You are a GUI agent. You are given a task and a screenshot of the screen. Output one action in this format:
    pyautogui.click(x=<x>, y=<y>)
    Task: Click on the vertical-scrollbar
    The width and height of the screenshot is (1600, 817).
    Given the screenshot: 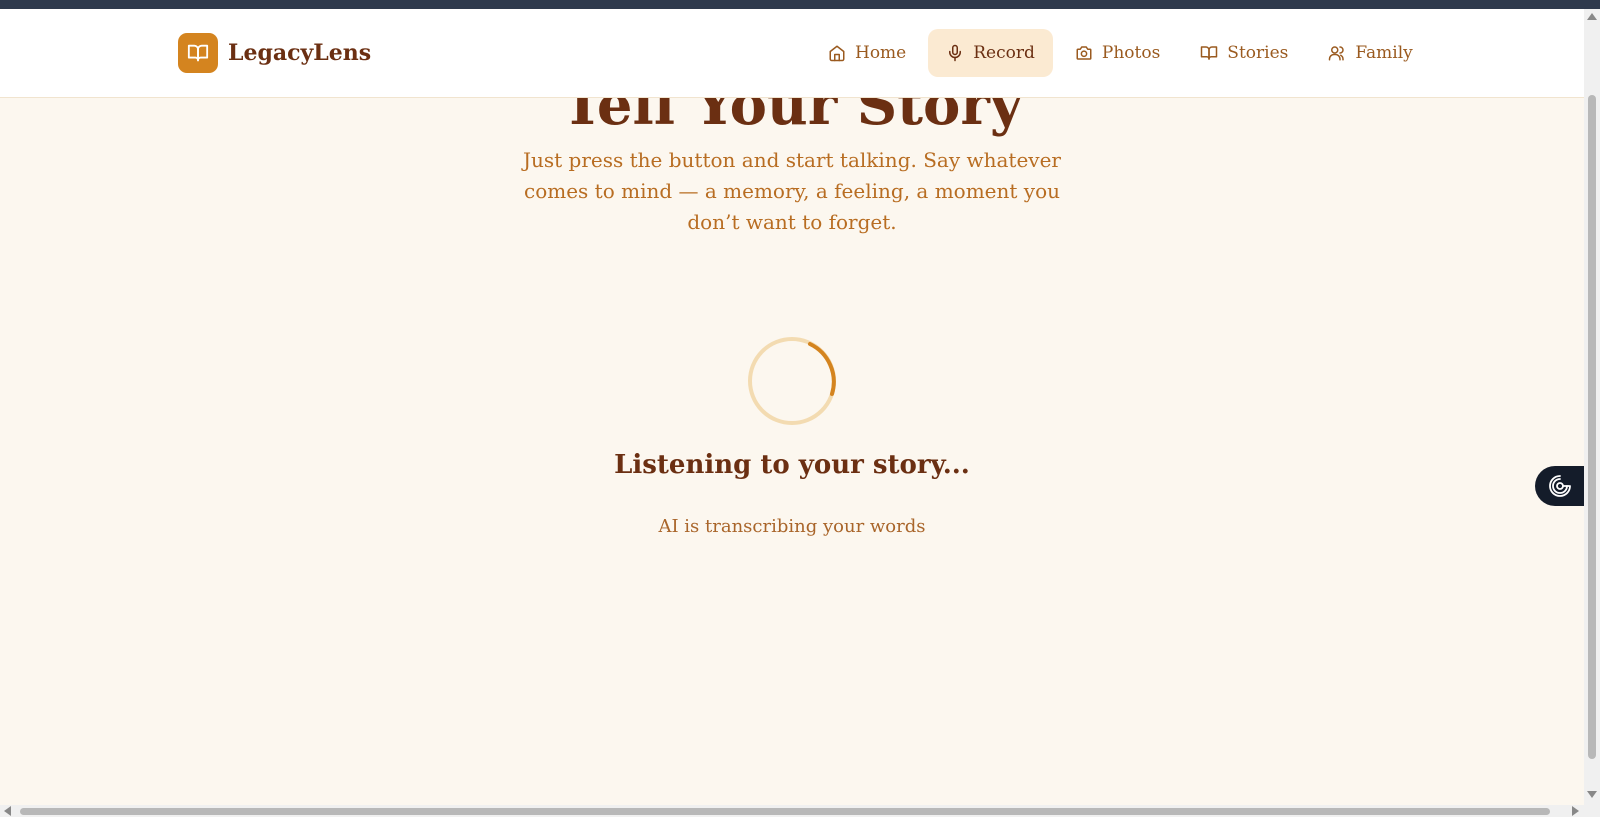 What is the action you would take?
    pyautogui.click(x=1592, y=407)
    